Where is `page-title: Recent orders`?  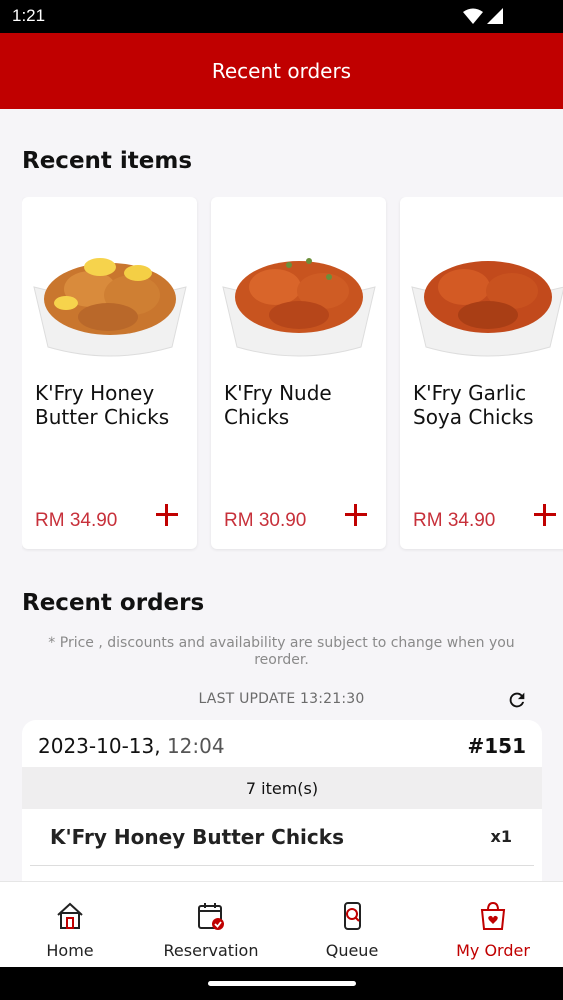 page-title: Recent orders is located at coordinates (281, 71).